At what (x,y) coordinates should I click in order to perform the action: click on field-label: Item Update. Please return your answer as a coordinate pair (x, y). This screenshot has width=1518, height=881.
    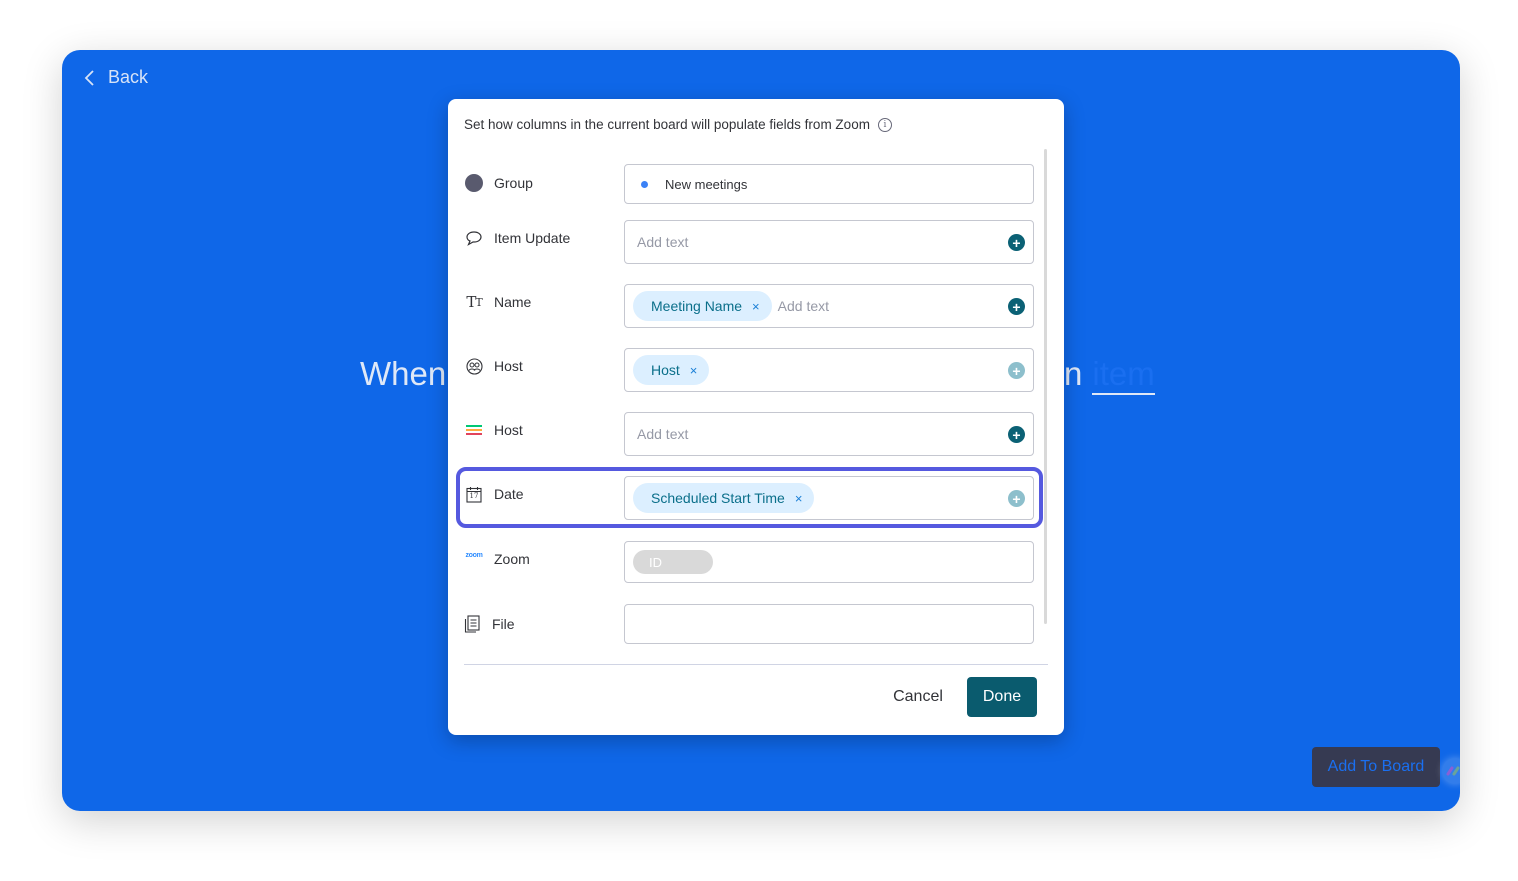
    Looking at the image, I should click on (532, 238).